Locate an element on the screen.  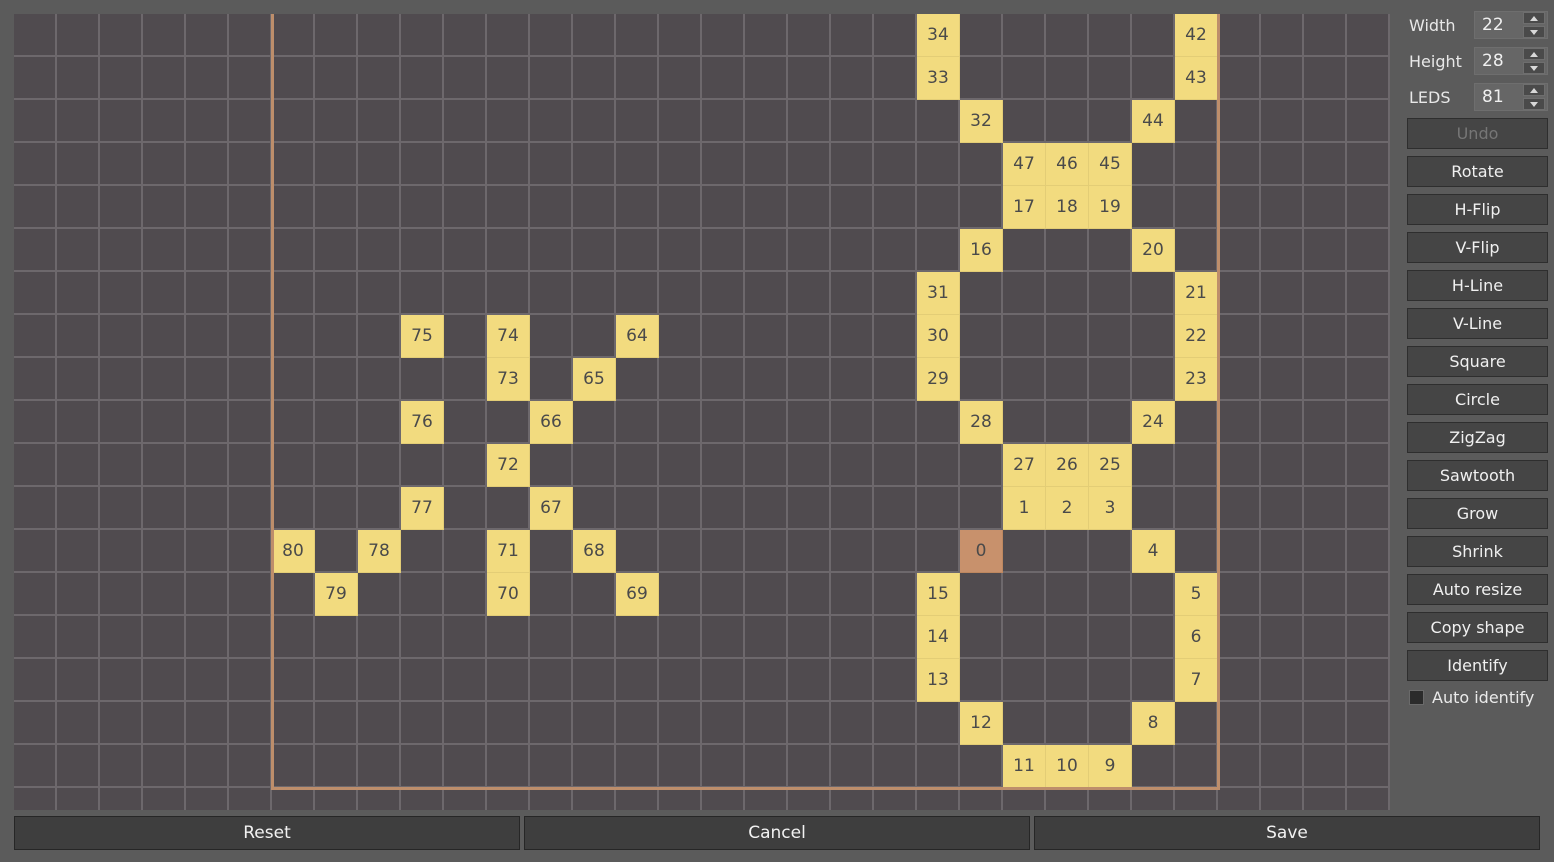
led-cell: 77 is located at coordinates (422, 508).